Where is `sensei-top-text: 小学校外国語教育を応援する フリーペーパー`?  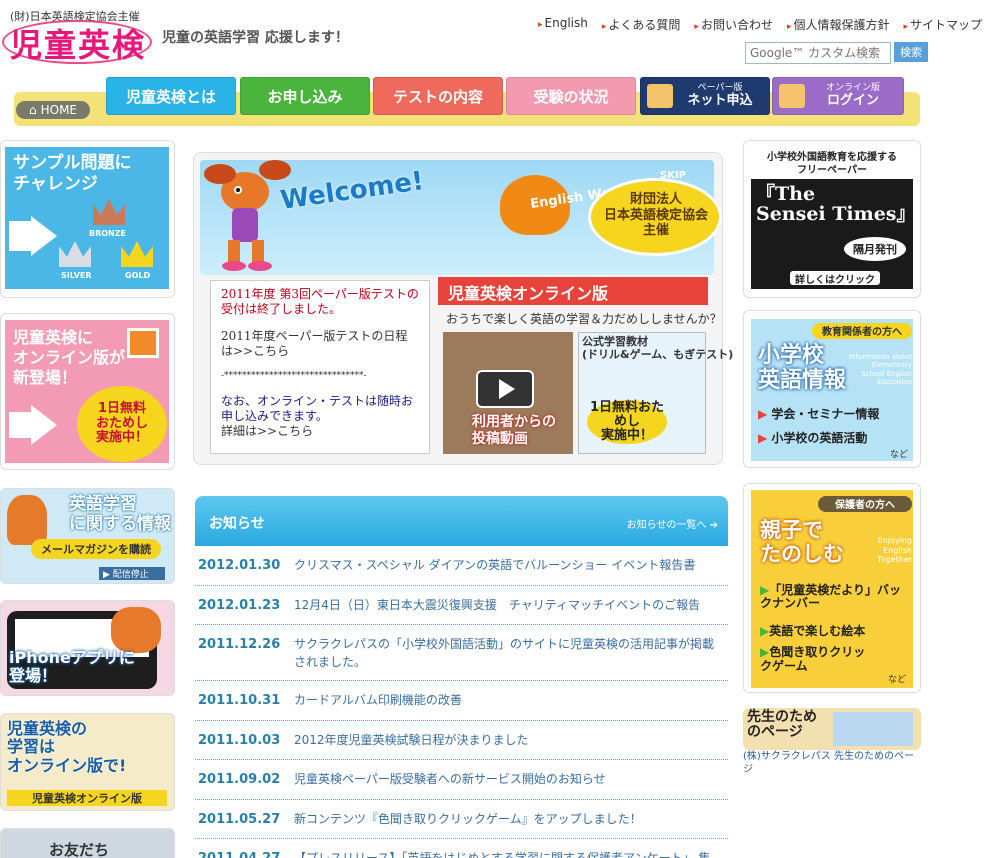
sensei-top-text: 小学校外国語教育を応援する フリーペーパー is located at coordinates (832, 164).